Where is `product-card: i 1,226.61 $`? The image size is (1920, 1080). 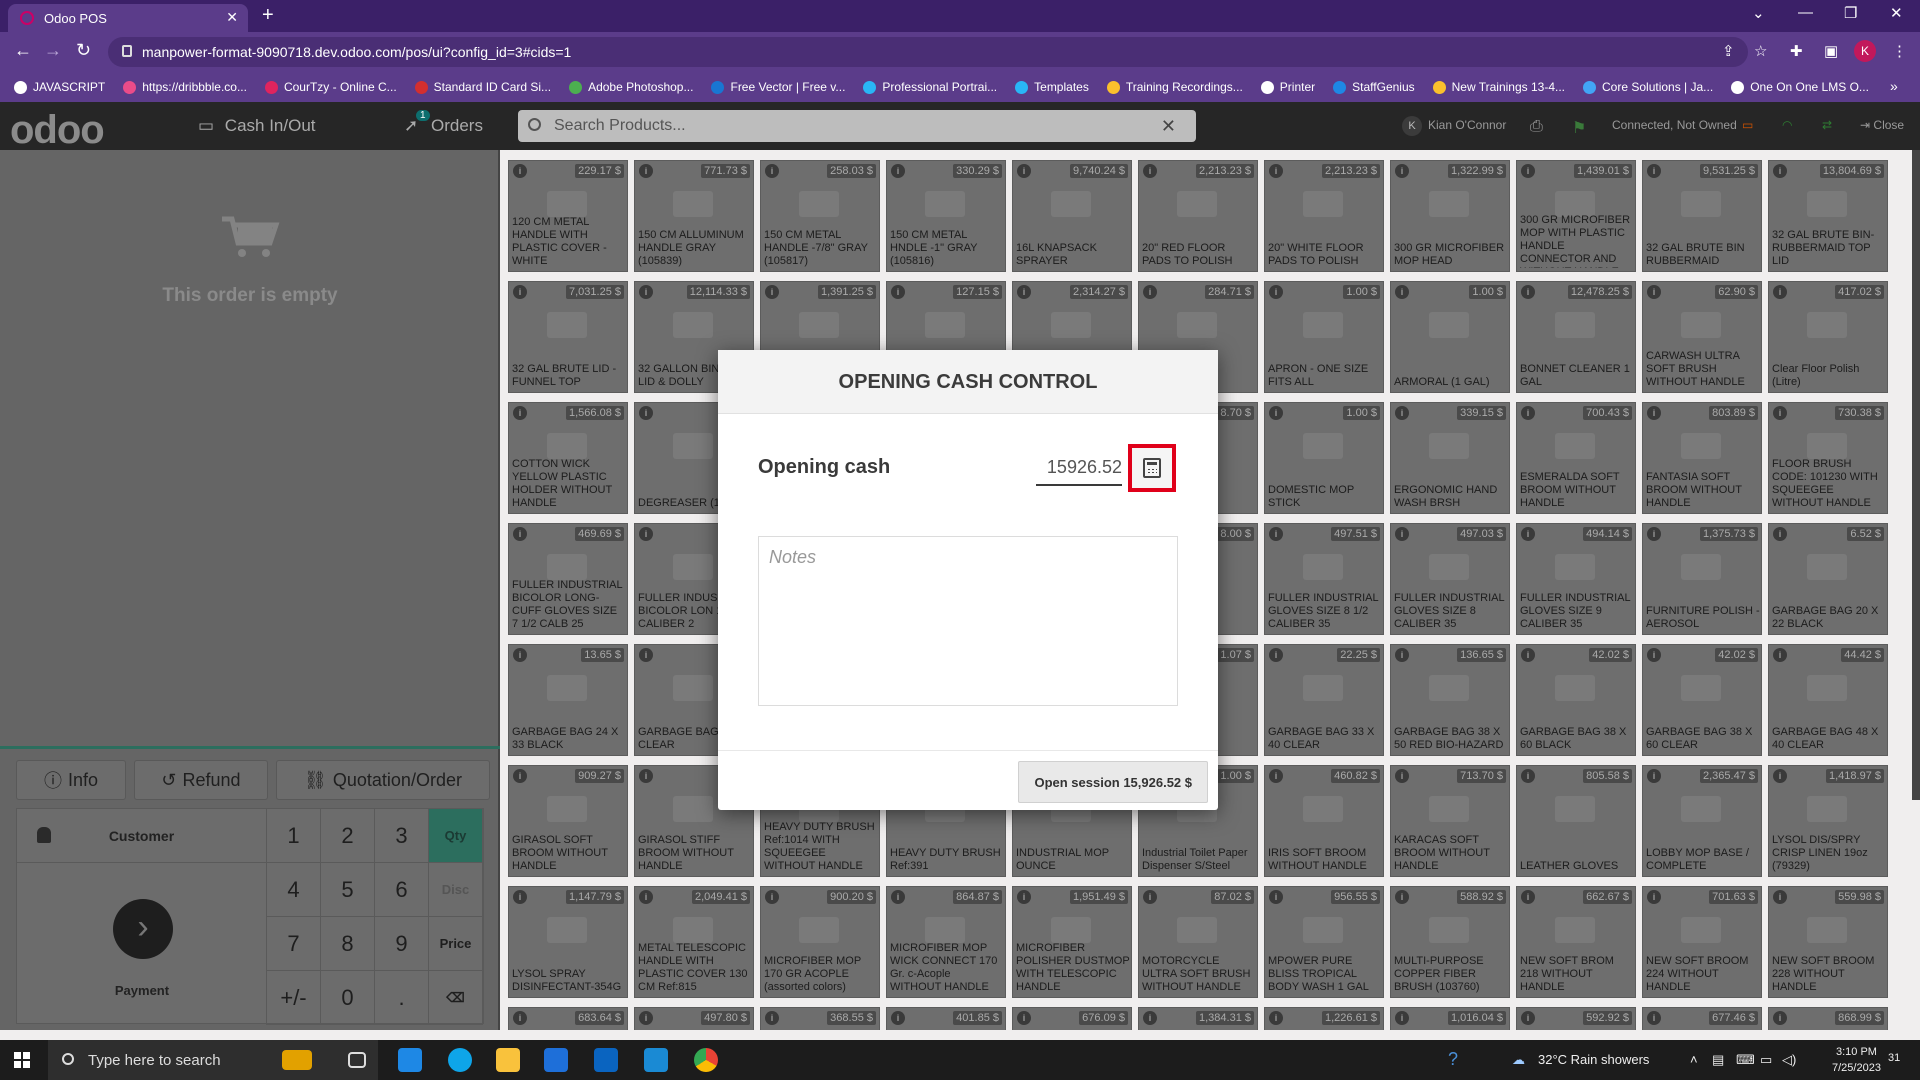
product-card: i 1,226.61 $ is located at coordinates (1324, 1018).